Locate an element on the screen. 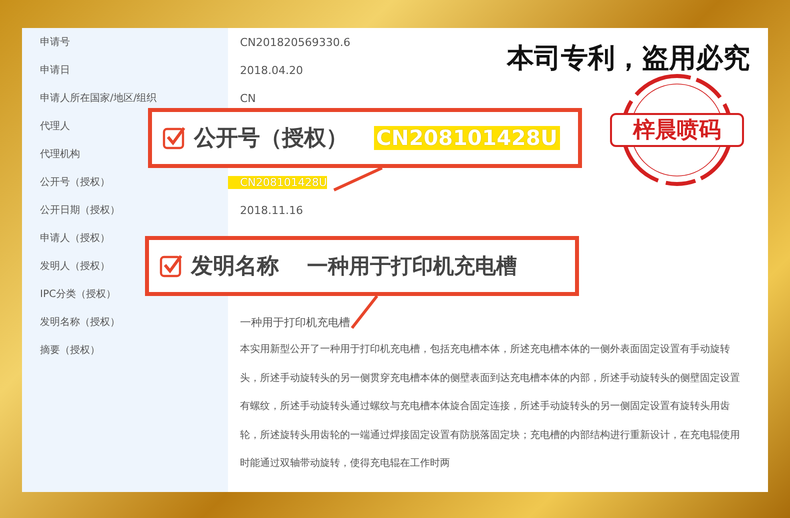 The image size is (790, 518). field-label: 发明人（授权） is located at coordinates (74, 266).